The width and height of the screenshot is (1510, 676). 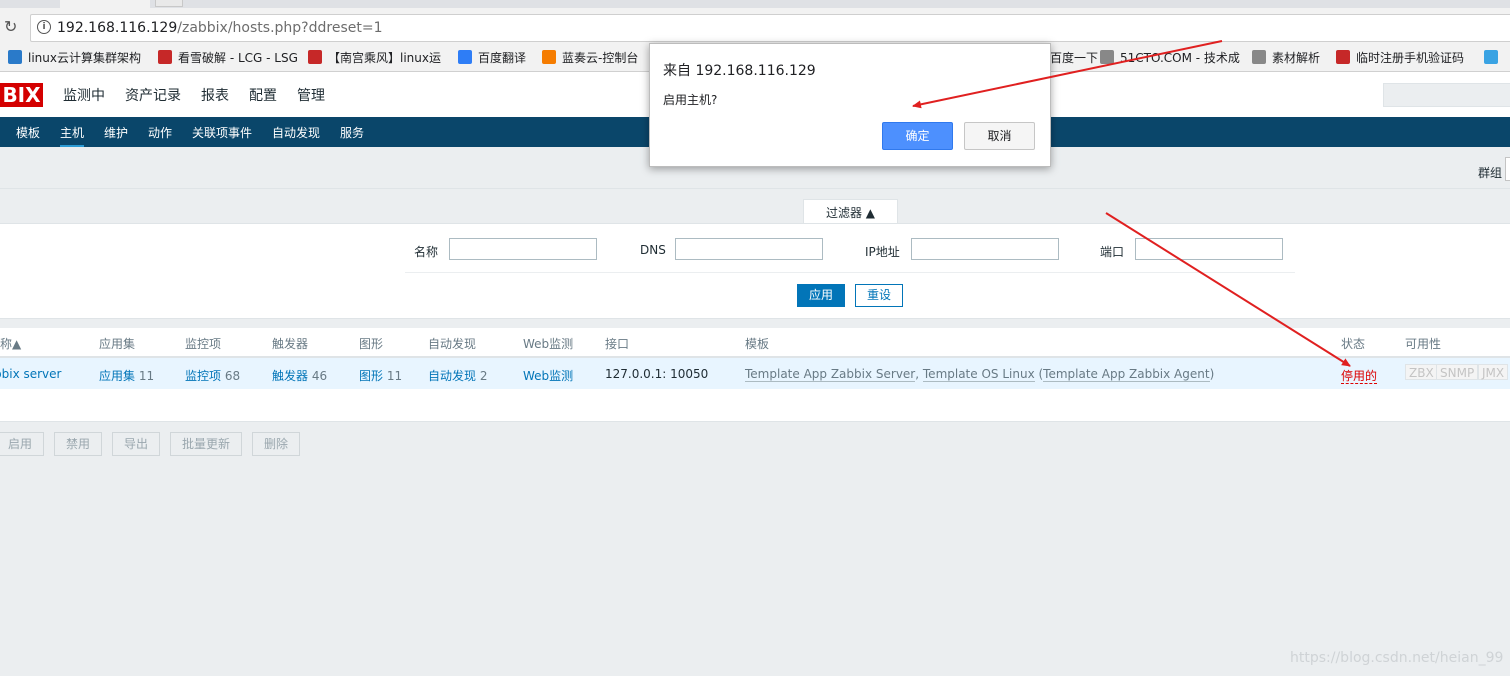 I want to click on browser-tab, so click(x=105, y=4).